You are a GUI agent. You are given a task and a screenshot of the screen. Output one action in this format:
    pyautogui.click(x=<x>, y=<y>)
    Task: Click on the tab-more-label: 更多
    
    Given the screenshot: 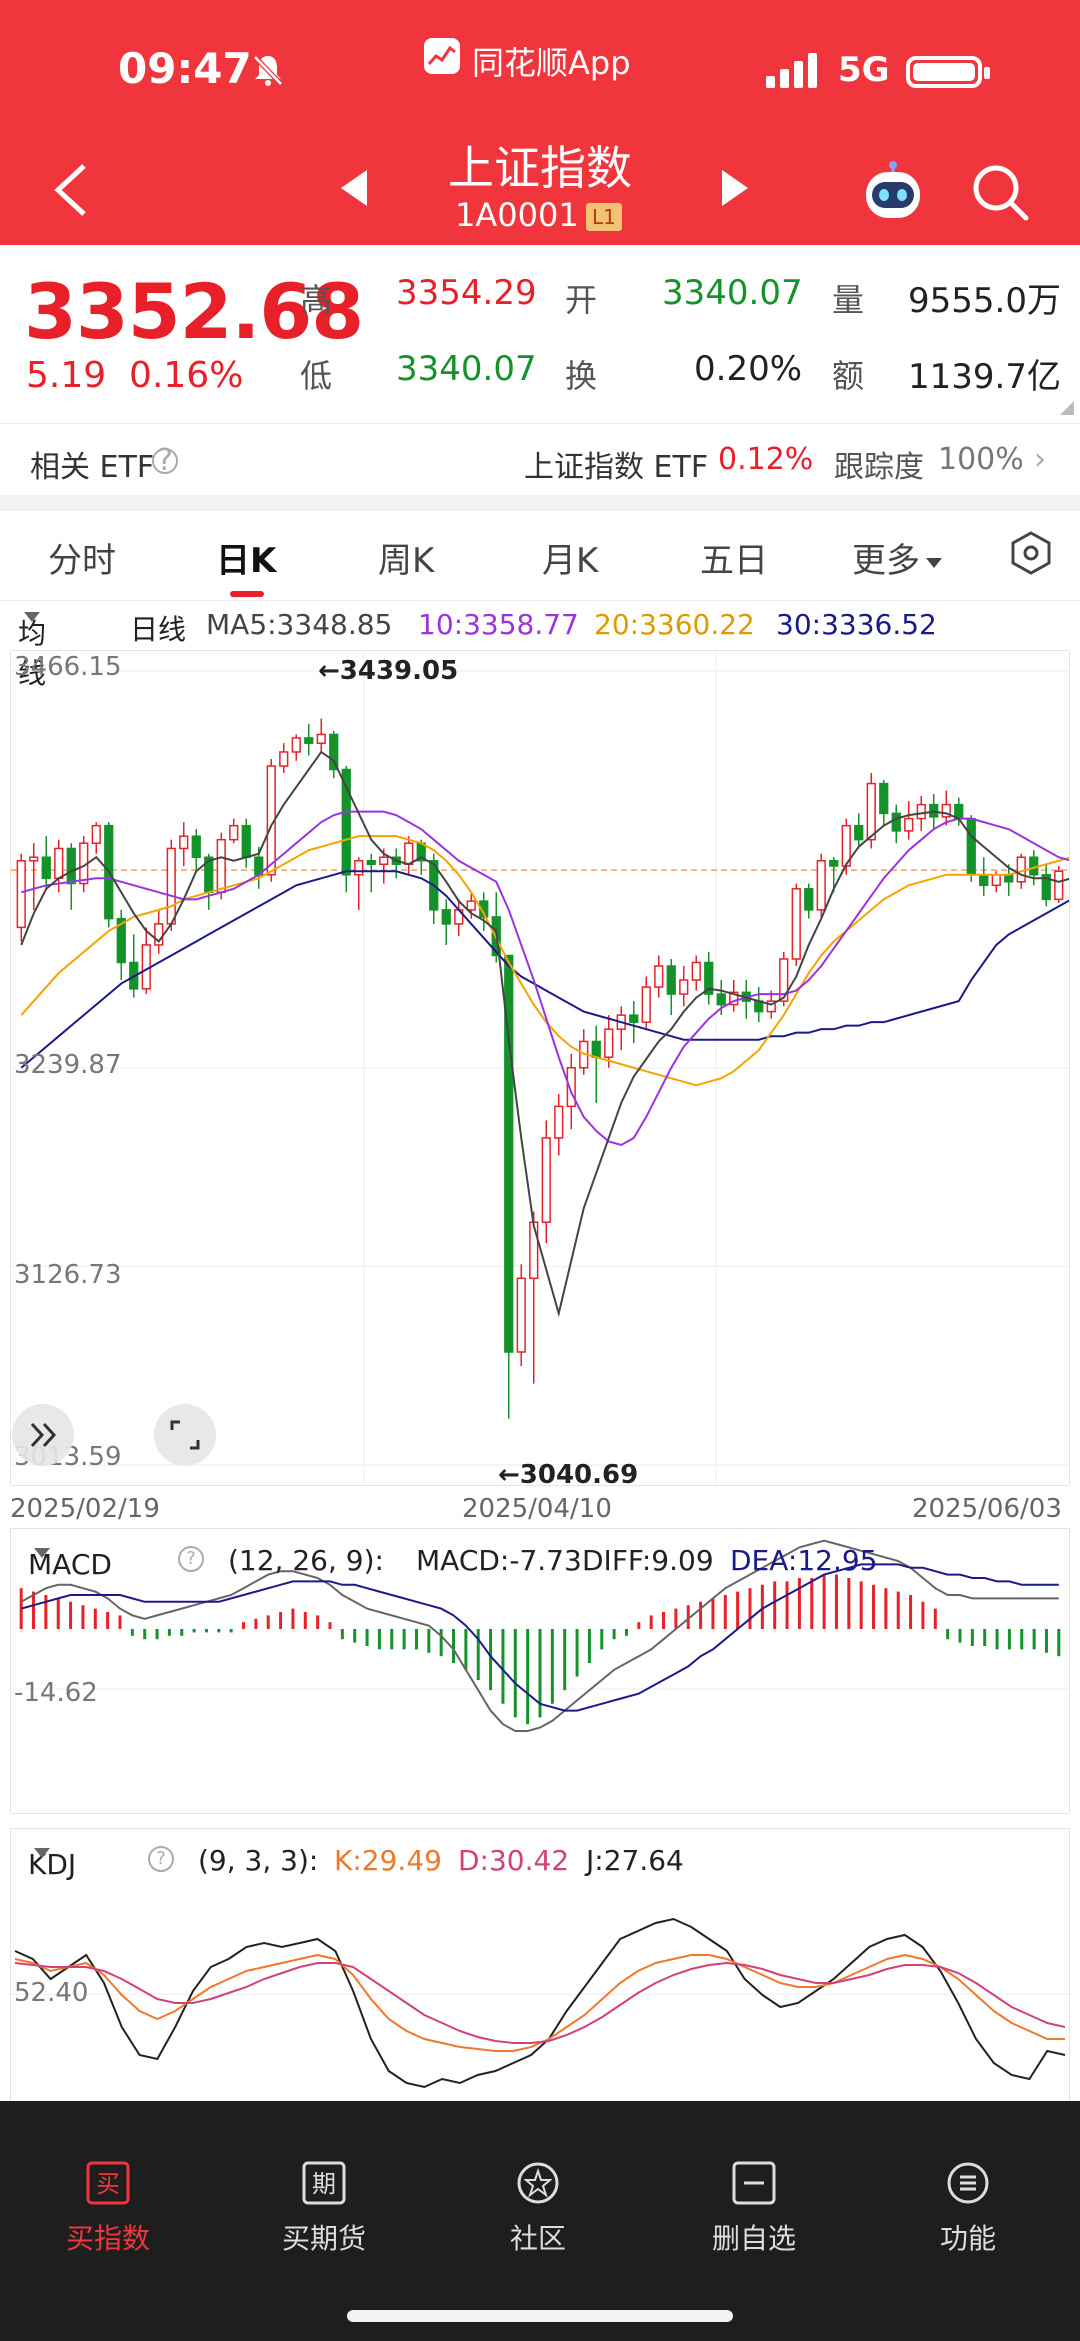 What is the action you would take?
    pyautogui.click(x=886, y=561)
    